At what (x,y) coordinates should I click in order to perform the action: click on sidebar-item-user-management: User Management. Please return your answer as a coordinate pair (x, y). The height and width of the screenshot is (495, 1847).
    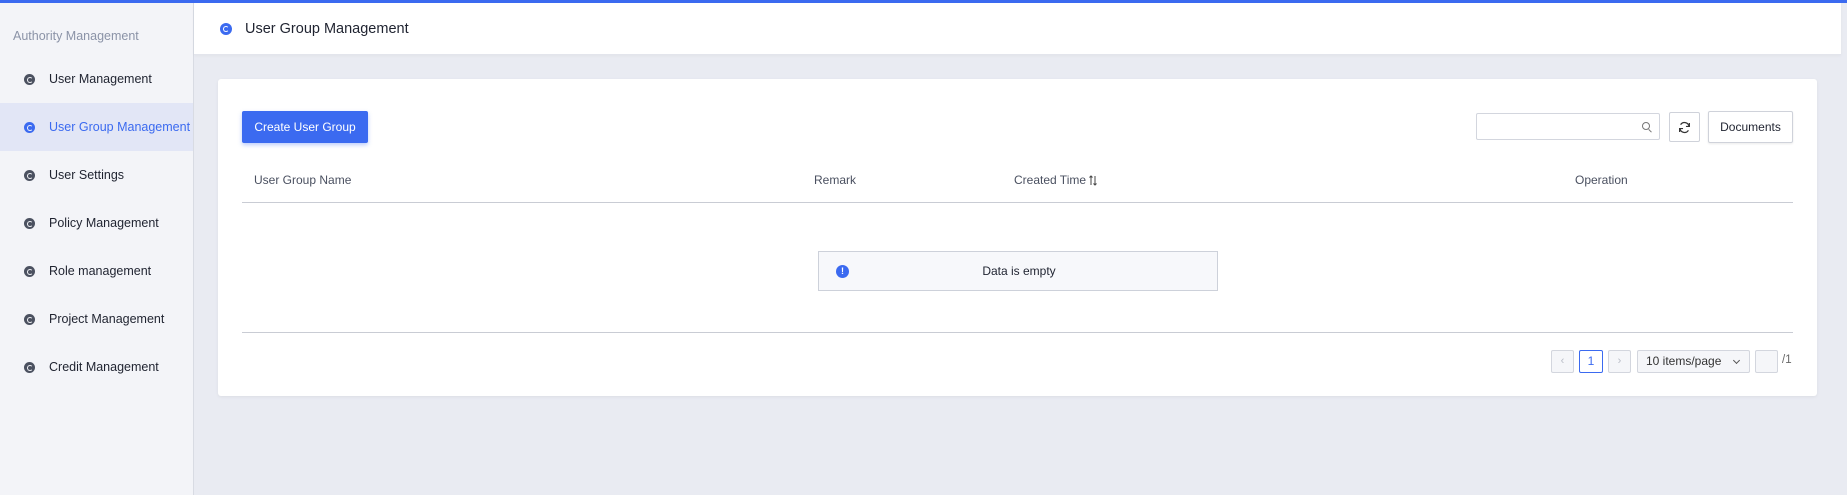
    Looking at the image, I should click on (96, 79).